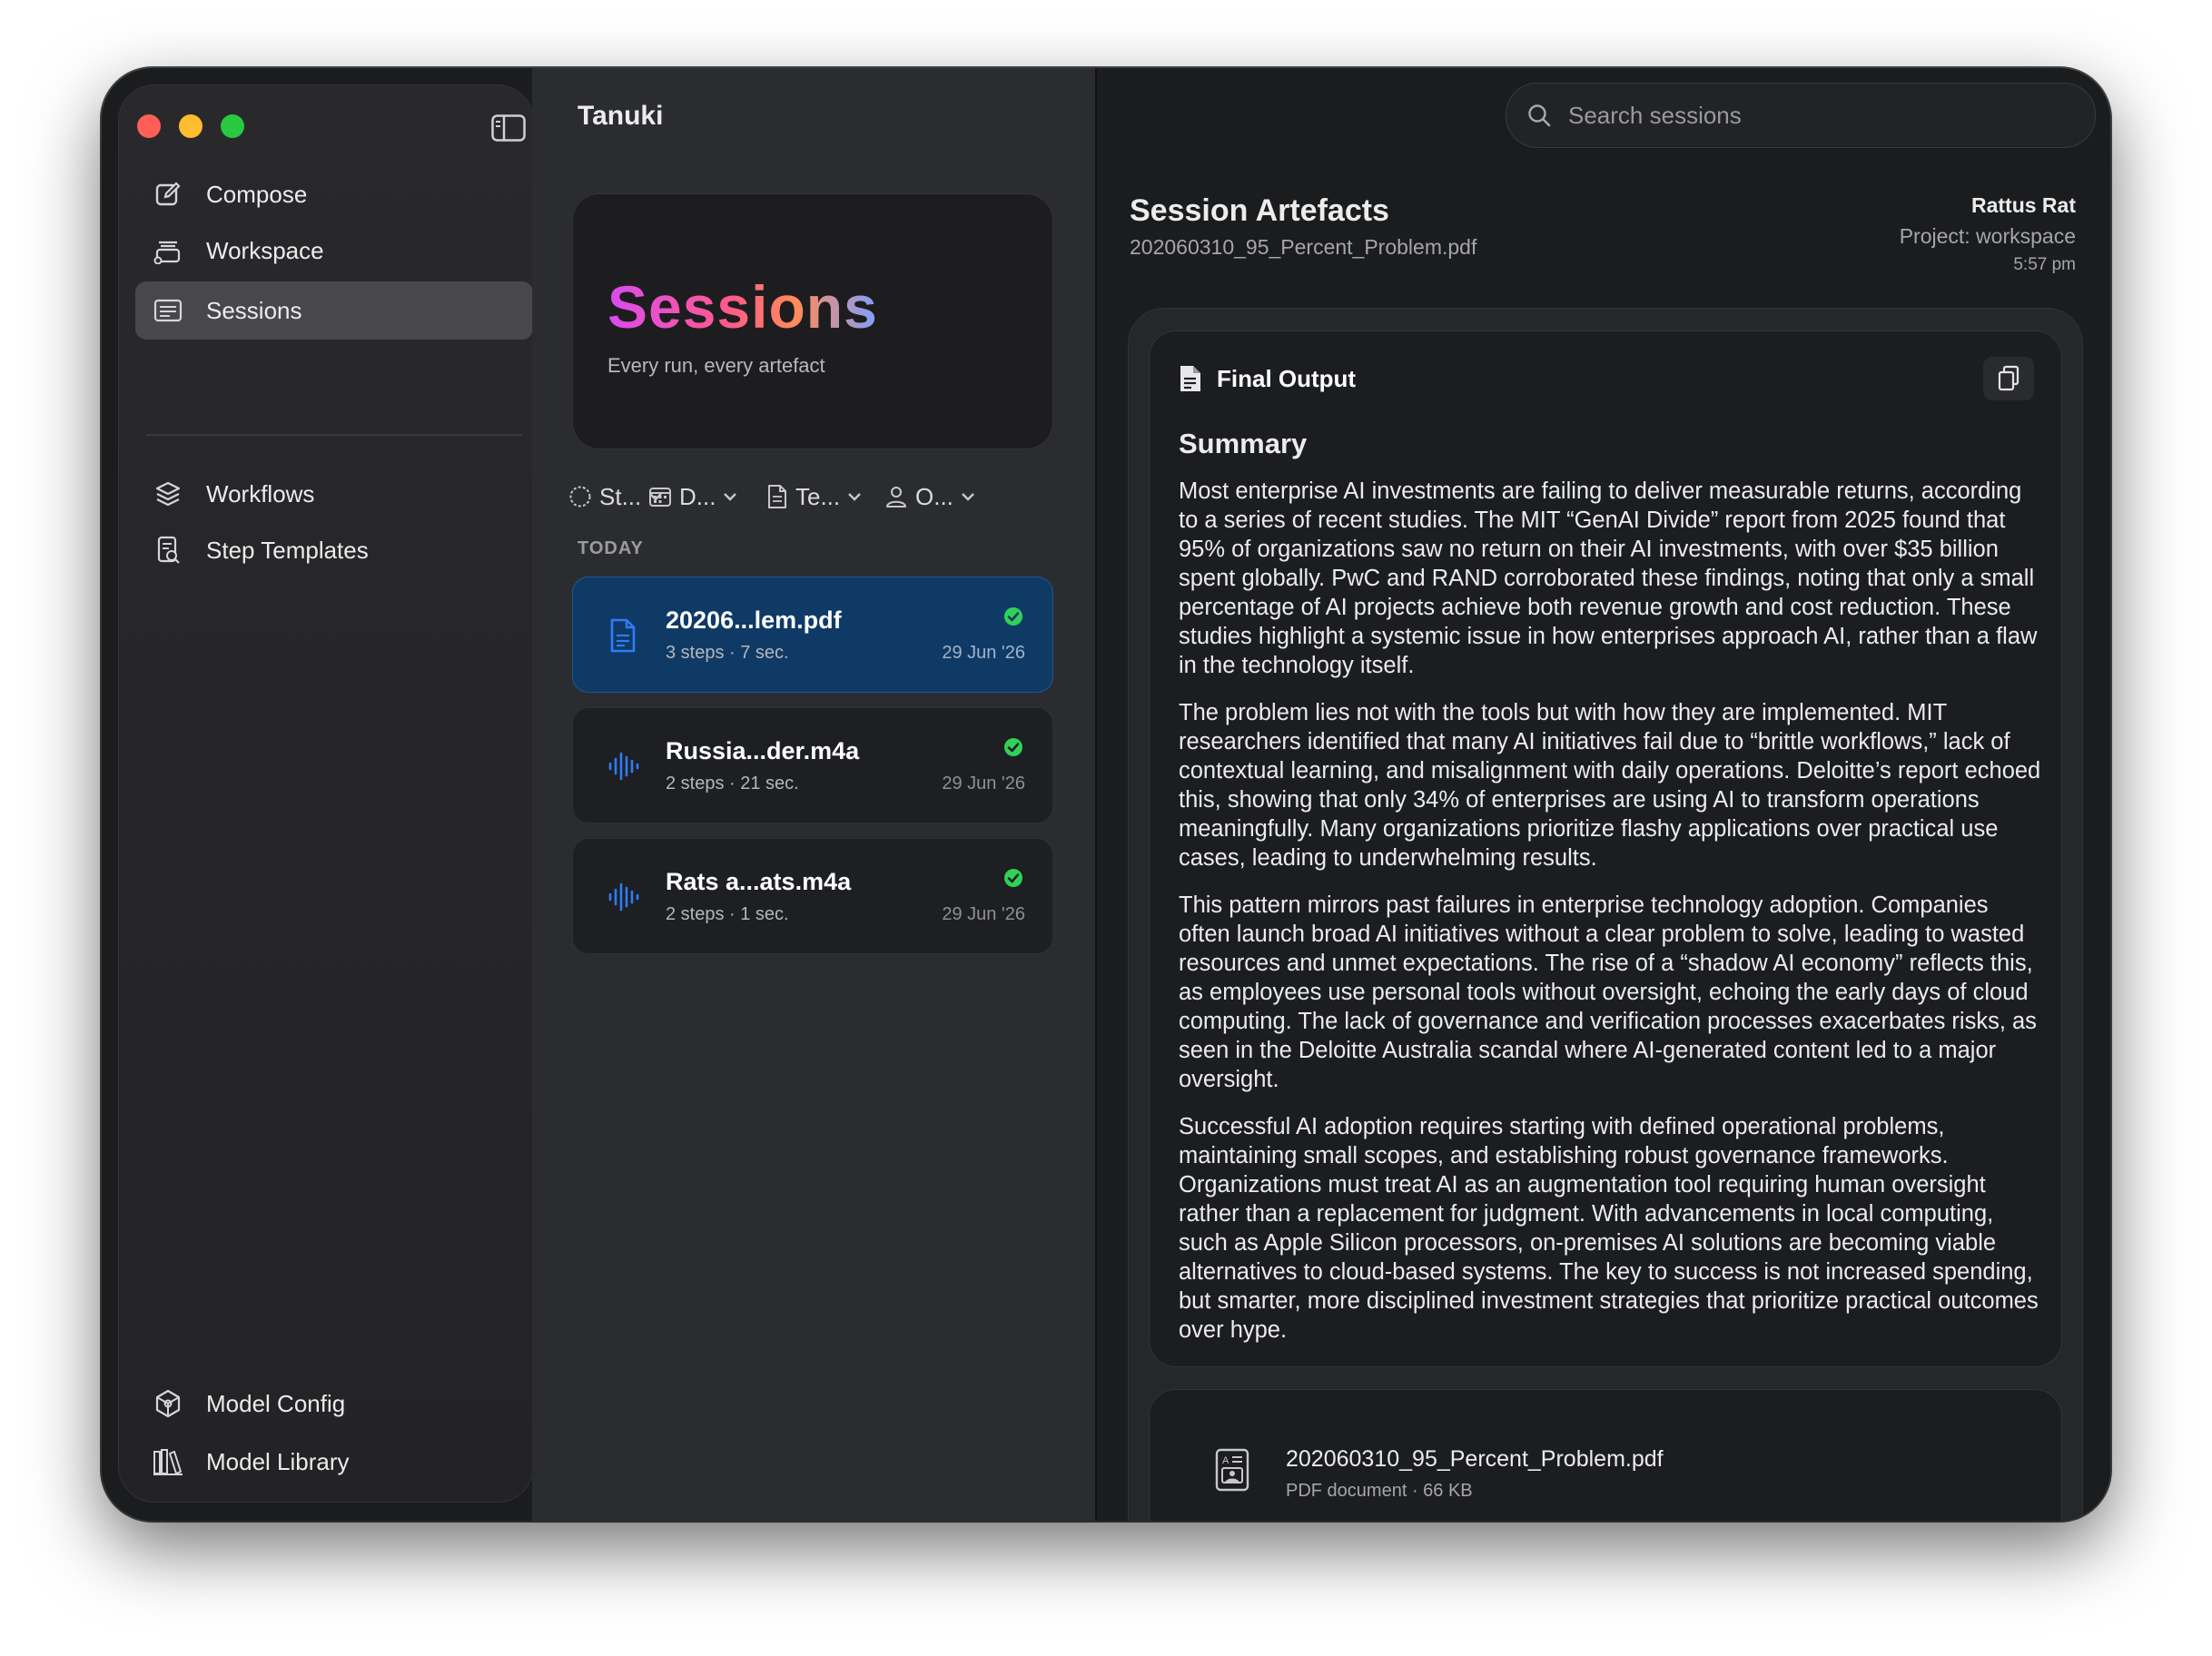 This screenshot has height=1656, width=2212. What do you see at coordinates (1190, 378) in the screenshot?
I see `document-filled-icon` at bounding box center [1190, 378].